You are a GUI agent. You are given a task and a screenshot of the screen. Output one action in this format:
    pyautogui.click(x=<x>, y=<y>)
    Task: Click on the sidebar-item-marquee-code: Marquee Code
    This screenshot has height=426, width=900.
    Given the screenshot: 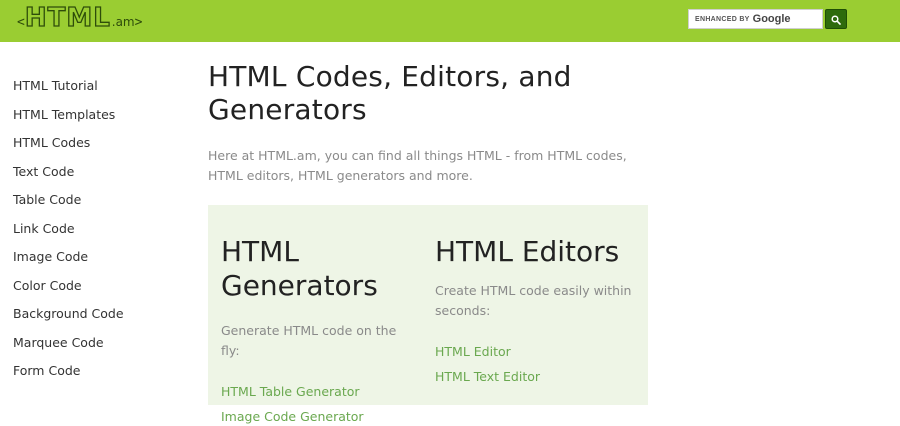 What is the action you would take?
    pyautogui.click(x=93, y=348)
    